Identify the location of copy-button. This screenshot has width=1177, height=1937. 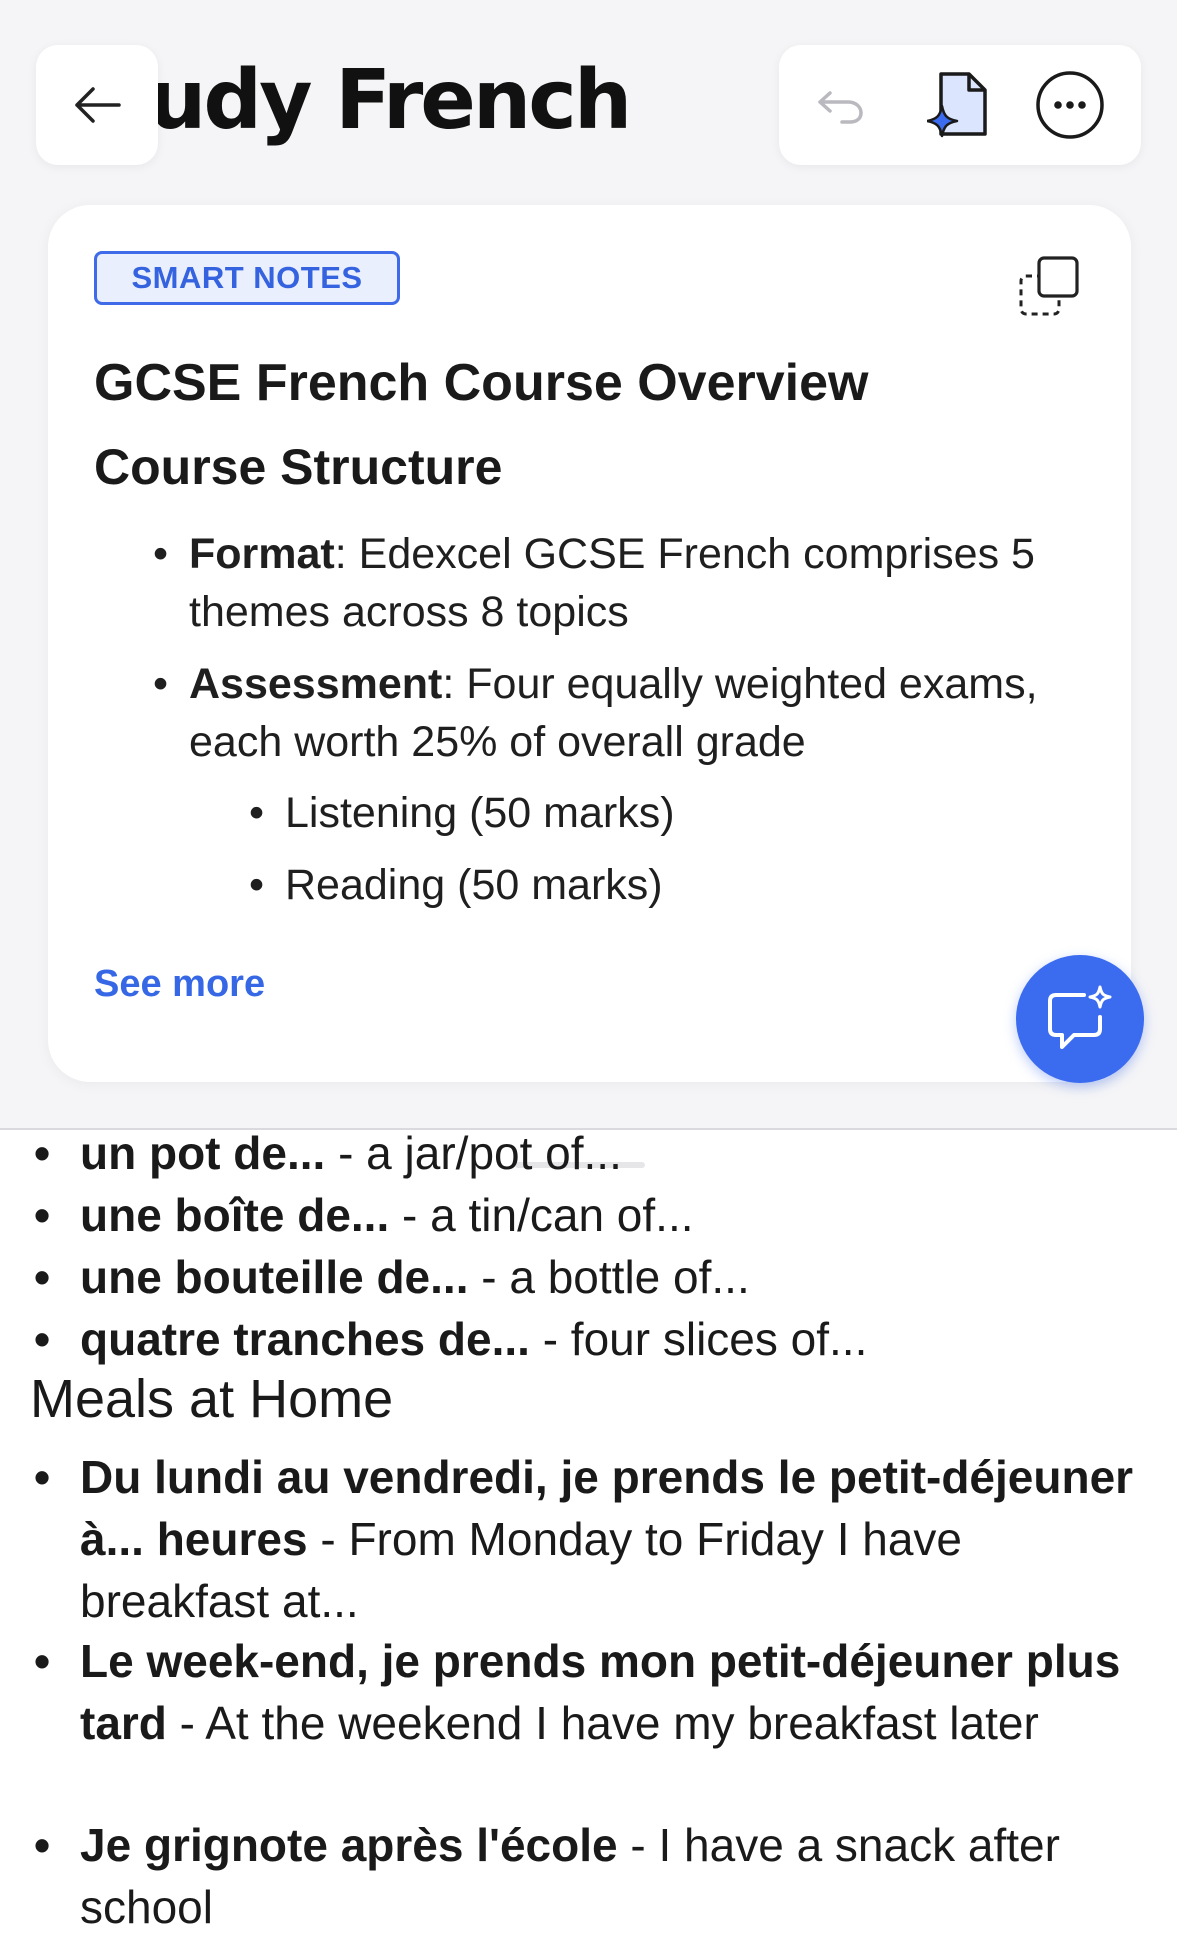
(1050, 285).